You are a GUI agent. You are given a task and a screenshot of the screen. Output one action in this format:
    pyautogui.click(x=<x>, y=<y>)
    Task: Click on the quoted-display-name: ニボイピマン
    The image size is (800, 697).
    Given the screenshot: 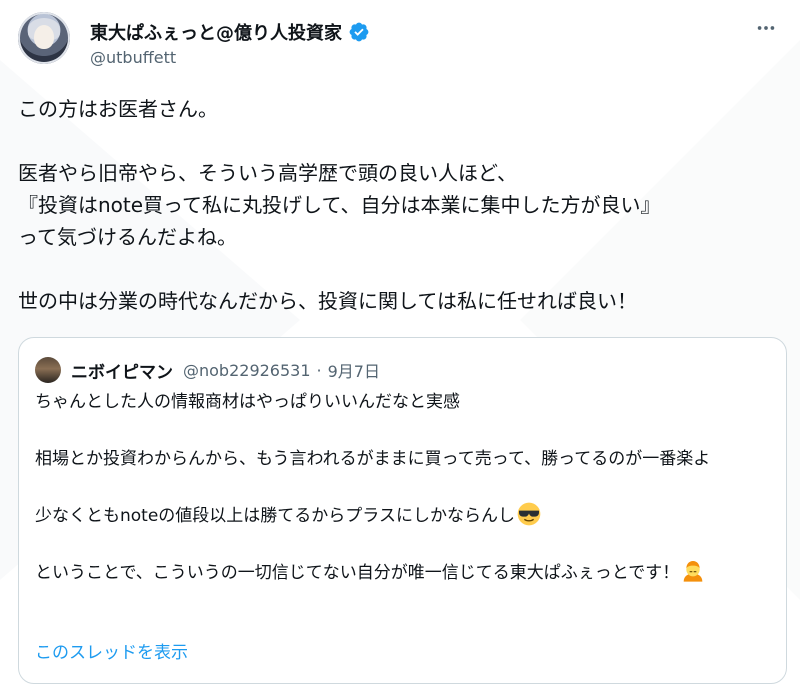 What is the action you would take?
    pyautogui.click(x=122, y=372)
    